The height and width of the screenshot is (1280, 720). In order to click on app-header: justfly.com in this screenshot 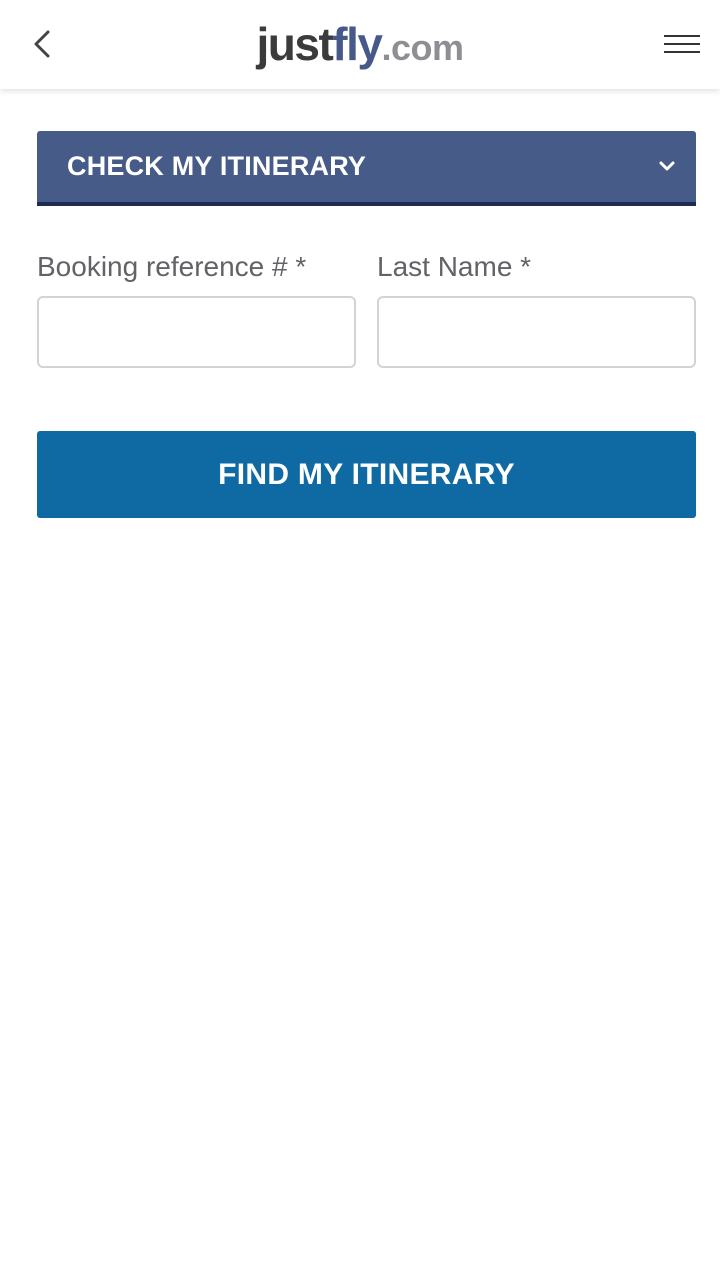, I will do `click(360, 44)`.